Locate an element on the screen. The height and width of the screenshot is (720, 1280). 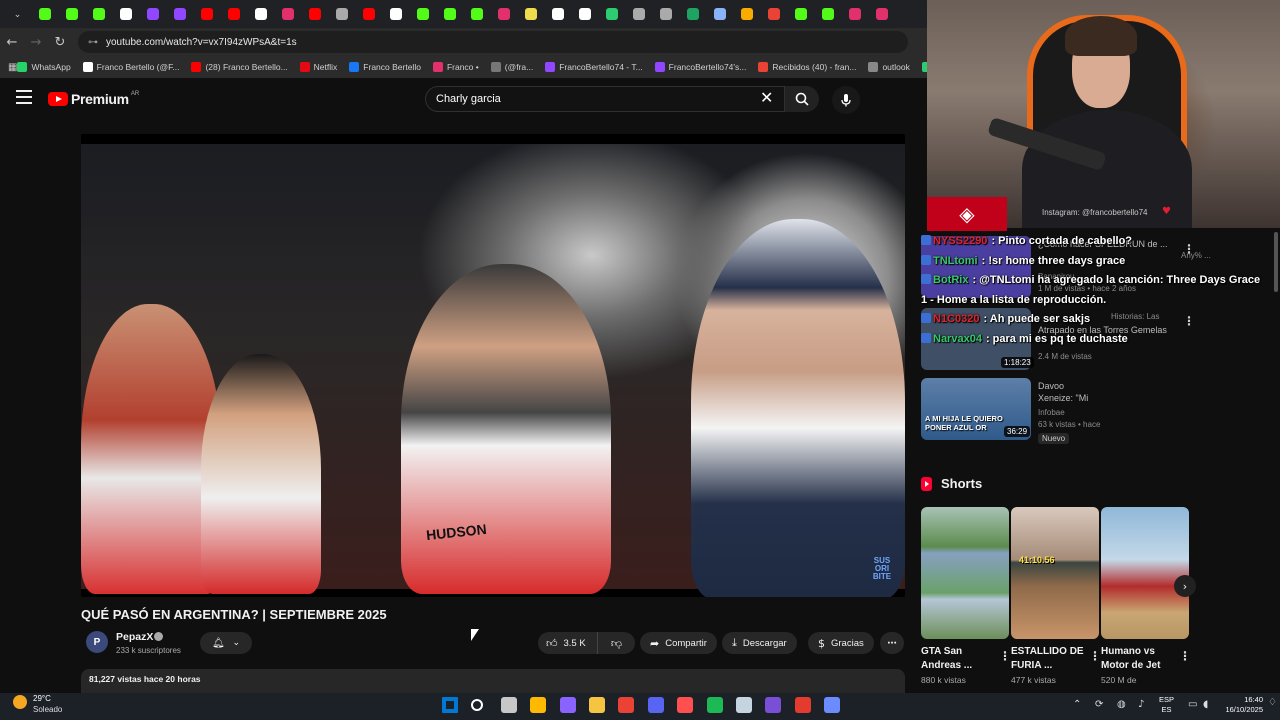
more-actions-button: ⋯ is located at coordinates (892, 643).